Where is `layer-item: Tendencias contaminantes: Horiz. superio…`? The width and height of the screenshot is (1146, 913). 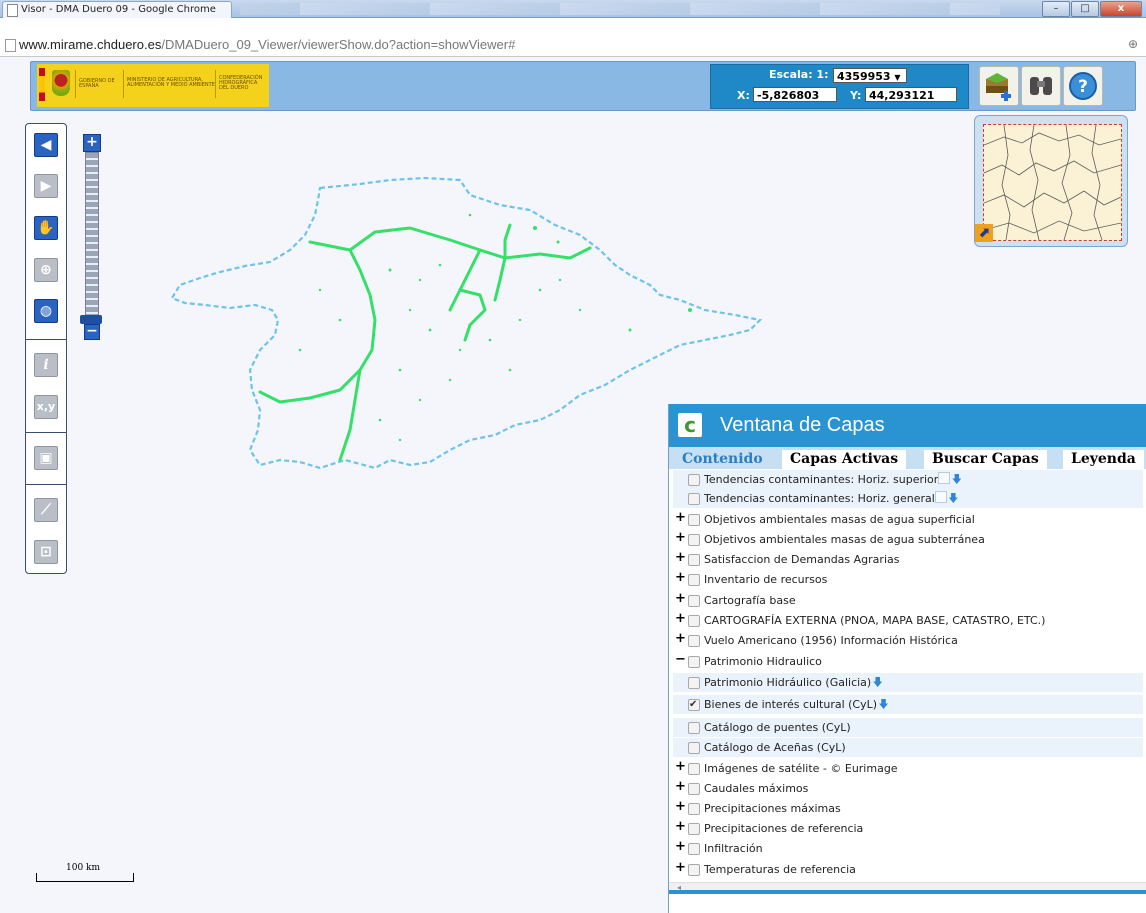 layer-item: Tendencias contaminantes: Horiz. superio… is located at coordinates (908, 479).